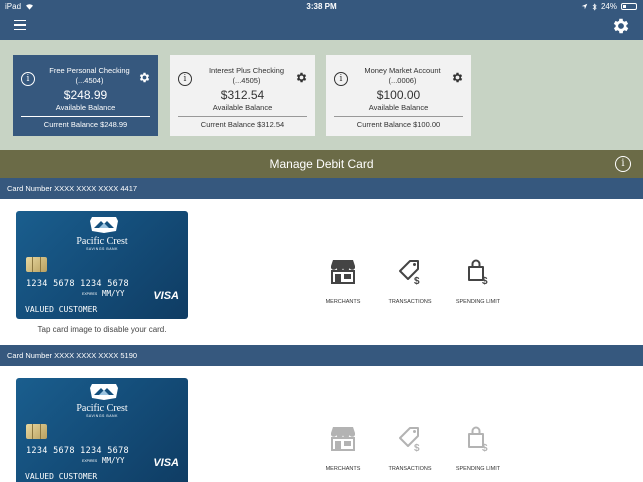 Image resolution: width=643 pixels, height=482 pixels. What do you see at coordinates (20, 26) in the screenshot?
I see `menu-button` at bounding box center [20, 26].